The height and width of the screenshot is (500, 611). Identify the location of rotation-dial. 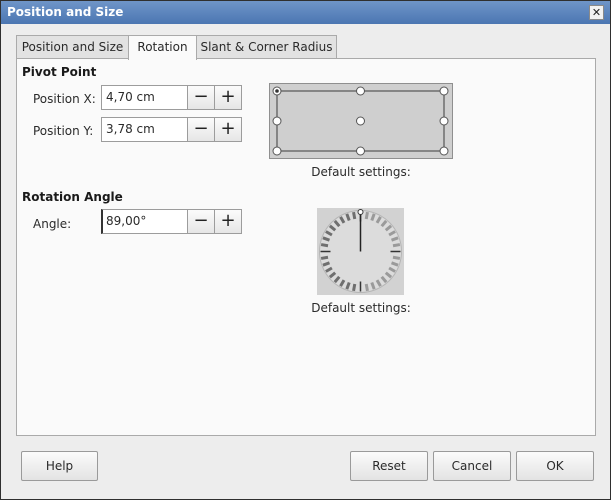
(360, 251).